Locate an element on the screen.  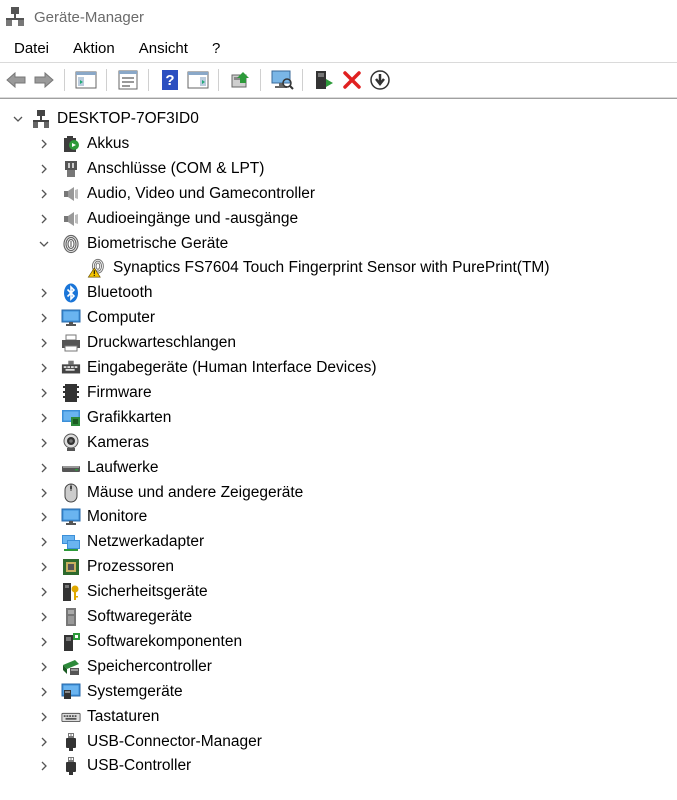
warning-fingerprint-icon is located at coordinates (97, 268).